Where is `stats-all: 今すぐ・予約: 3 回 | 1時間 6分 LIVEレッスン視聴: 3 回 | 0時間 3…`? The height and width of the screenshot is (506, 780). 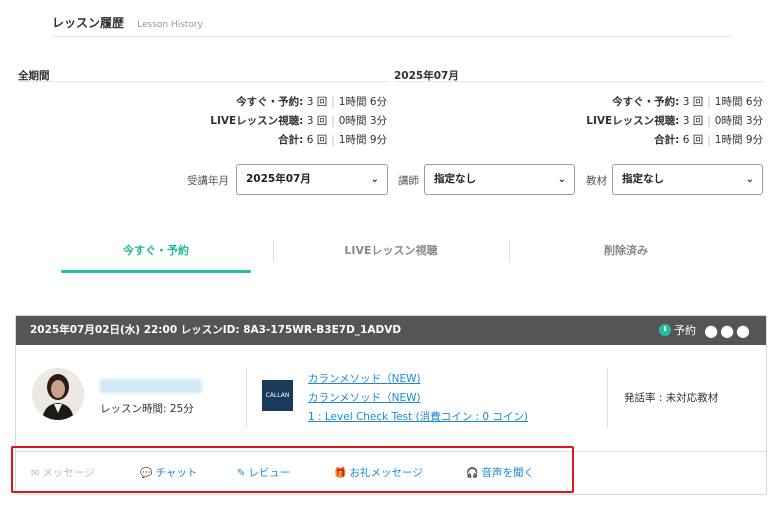 stats-all: 今すぐ・予約: 3 回 | 1時間 6分 LIVEレッスン視聴: 3 回 | 0時間 3… is located at coordinates (202, 121).